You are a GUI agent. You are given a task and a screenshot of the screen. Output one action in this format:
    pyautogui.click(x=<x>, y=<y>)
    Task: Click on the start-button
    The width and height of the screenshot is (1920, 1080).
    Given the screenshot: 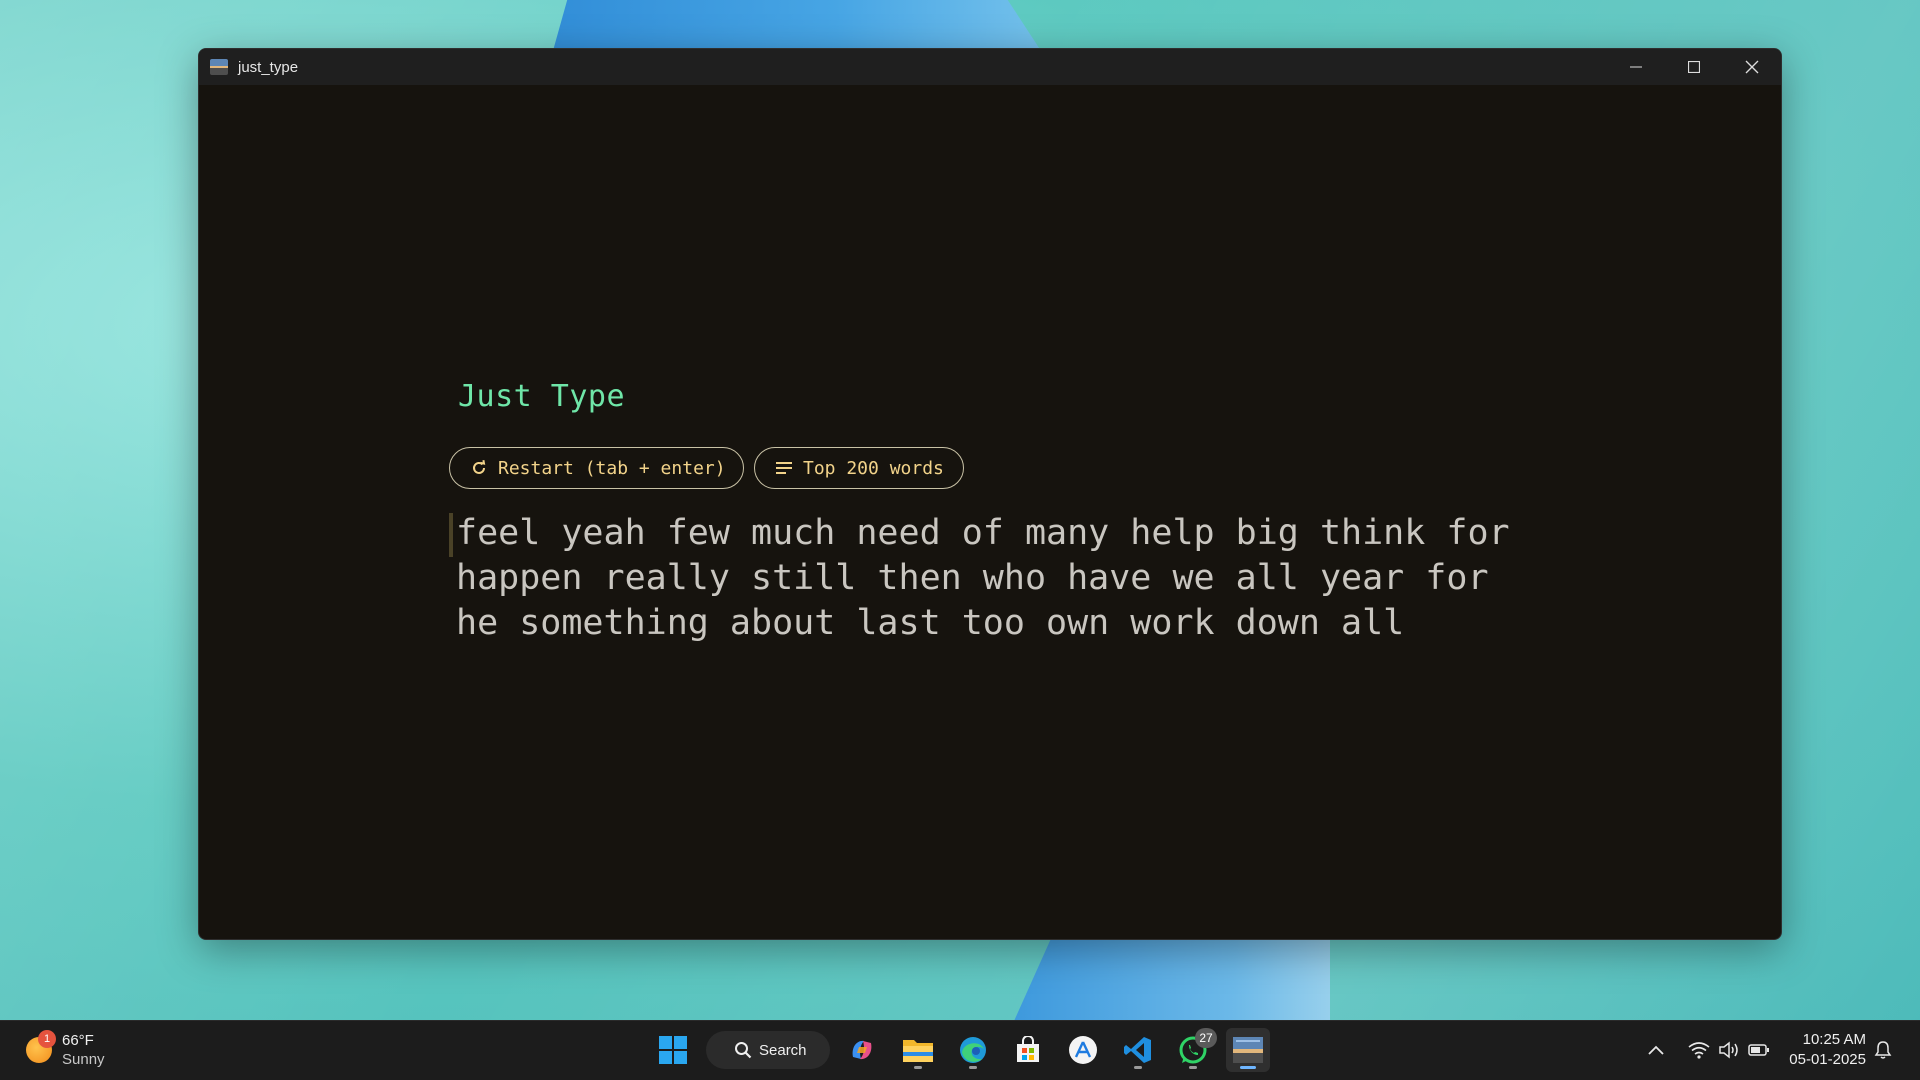 What is the action you would take?
    pyautogui.click(x=673, y=1050)
    